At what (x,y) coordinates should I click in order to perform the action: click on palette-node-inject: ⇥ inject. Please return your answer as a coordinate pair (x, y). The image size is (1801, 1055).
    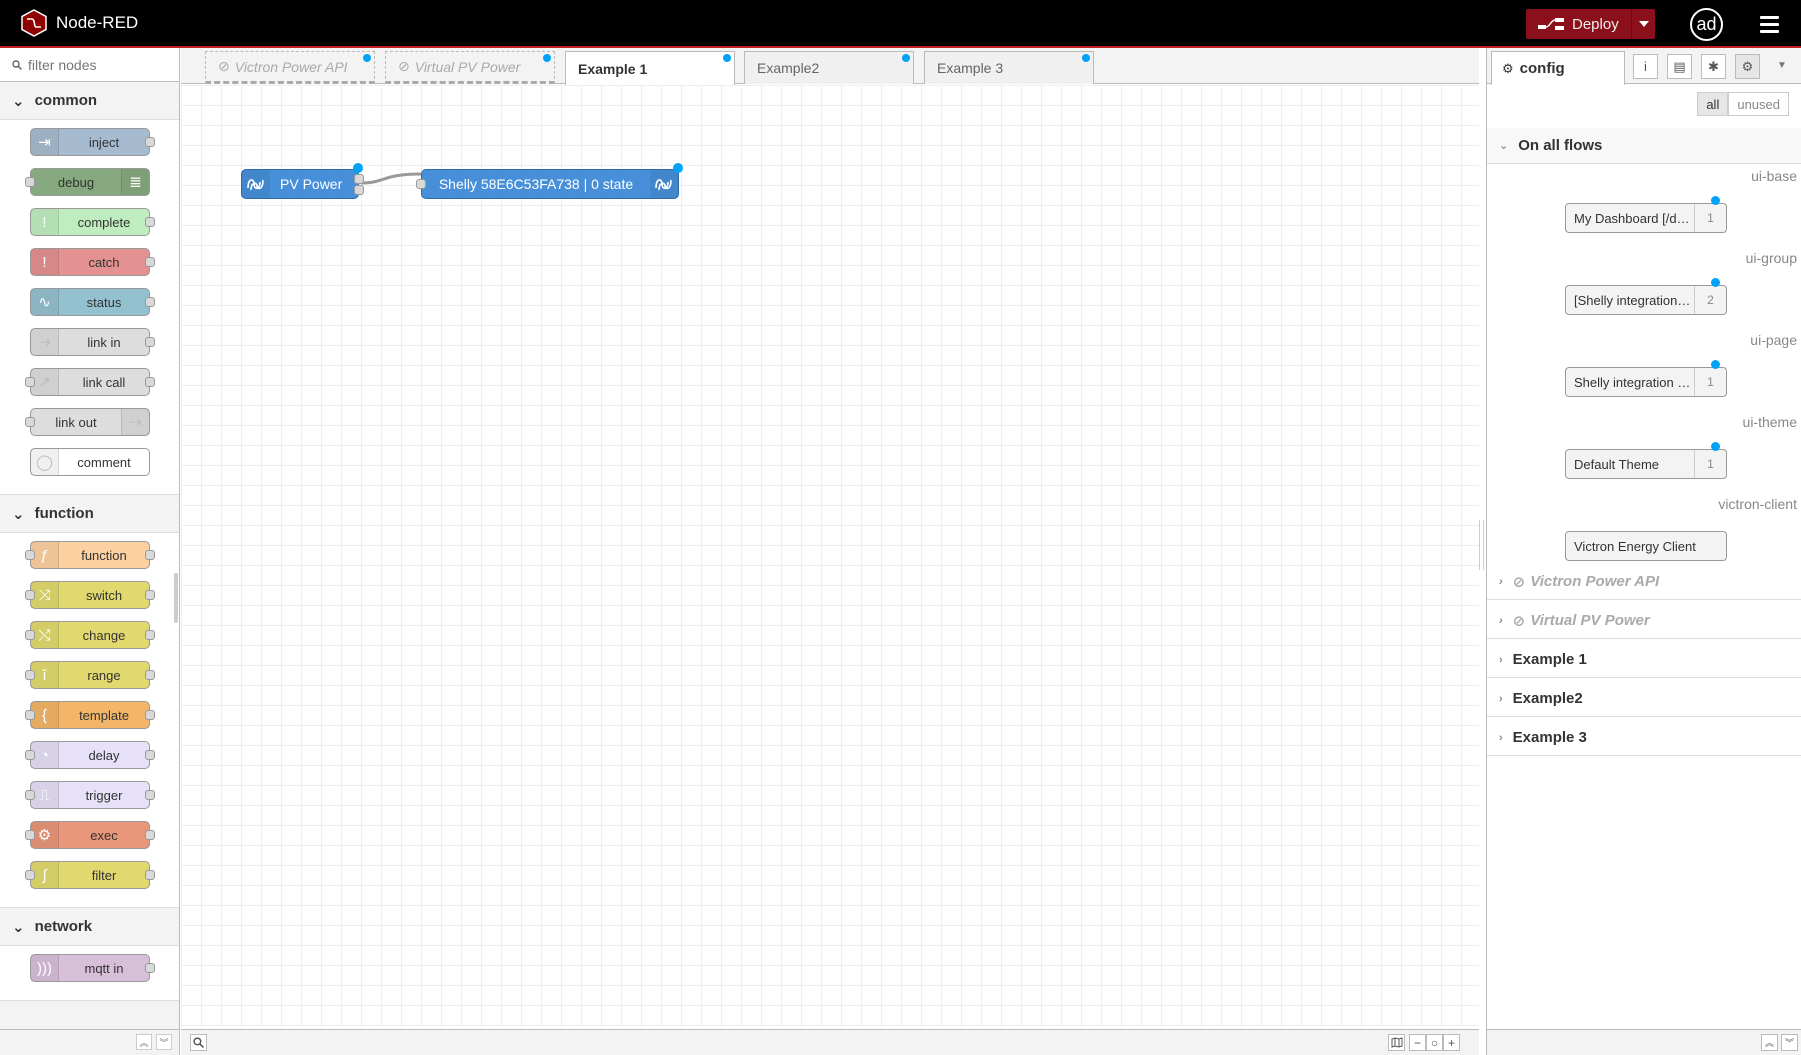
    Looking at the image, I should click on (92, 142).